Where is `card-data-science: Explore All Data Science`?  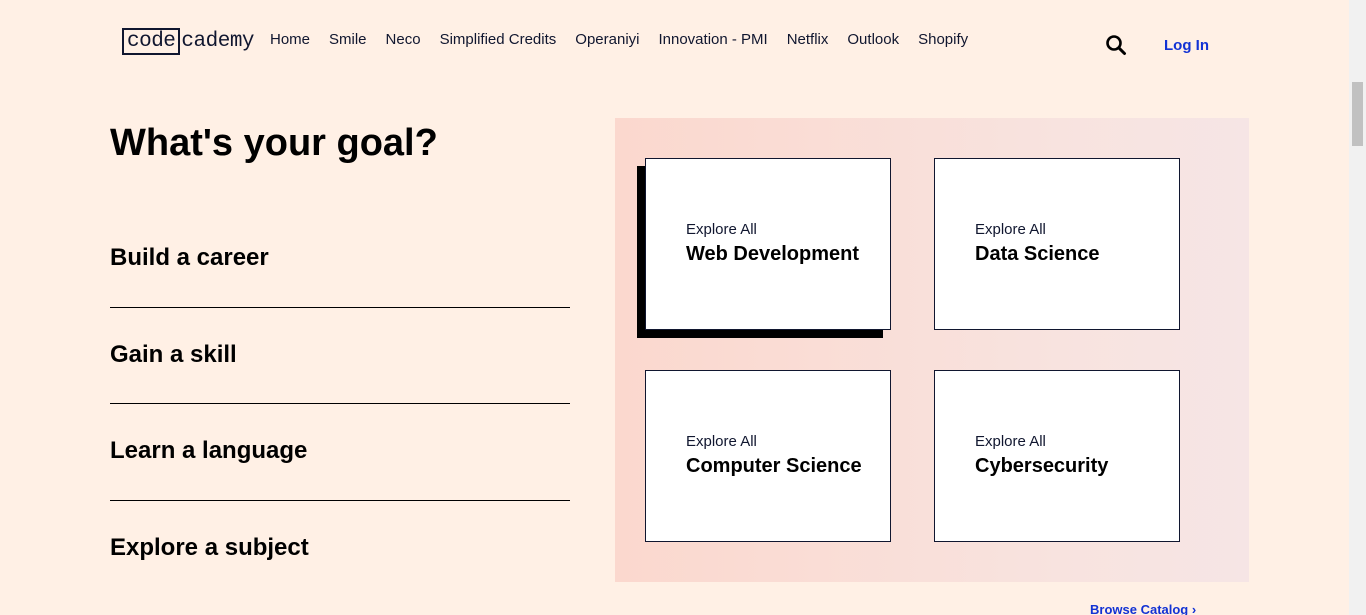 card-data-science: Explore All Data Science is located at coordinates (1057, 244).